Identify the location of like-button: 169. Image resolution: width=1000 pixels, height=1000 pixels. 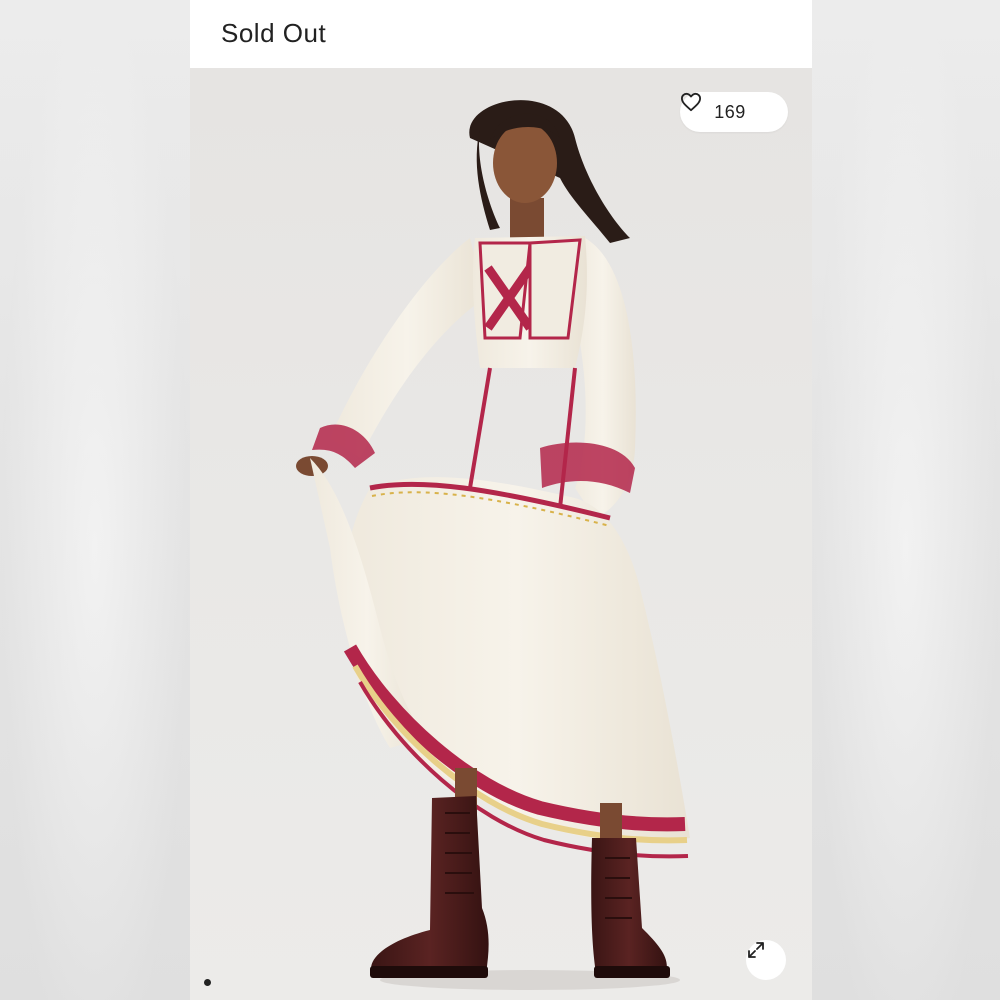
(734, 112).